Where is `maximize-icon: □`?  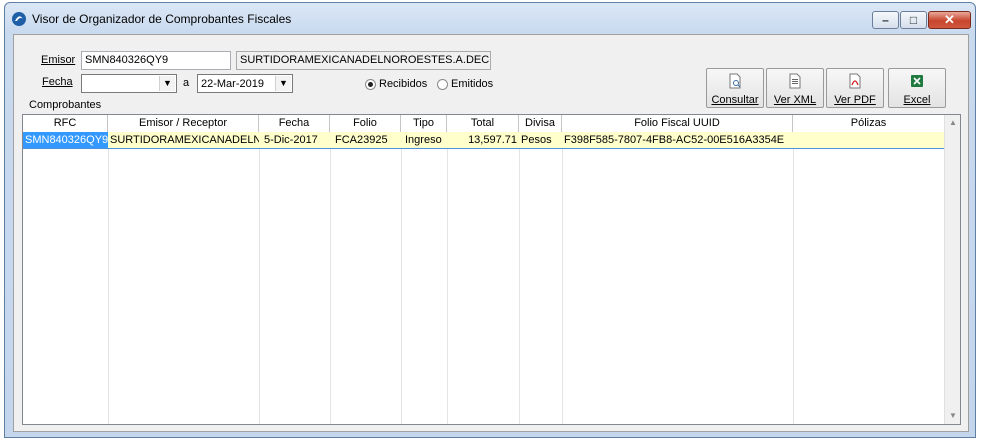
maximize-icon: □ is located at coordinates (913, 20).